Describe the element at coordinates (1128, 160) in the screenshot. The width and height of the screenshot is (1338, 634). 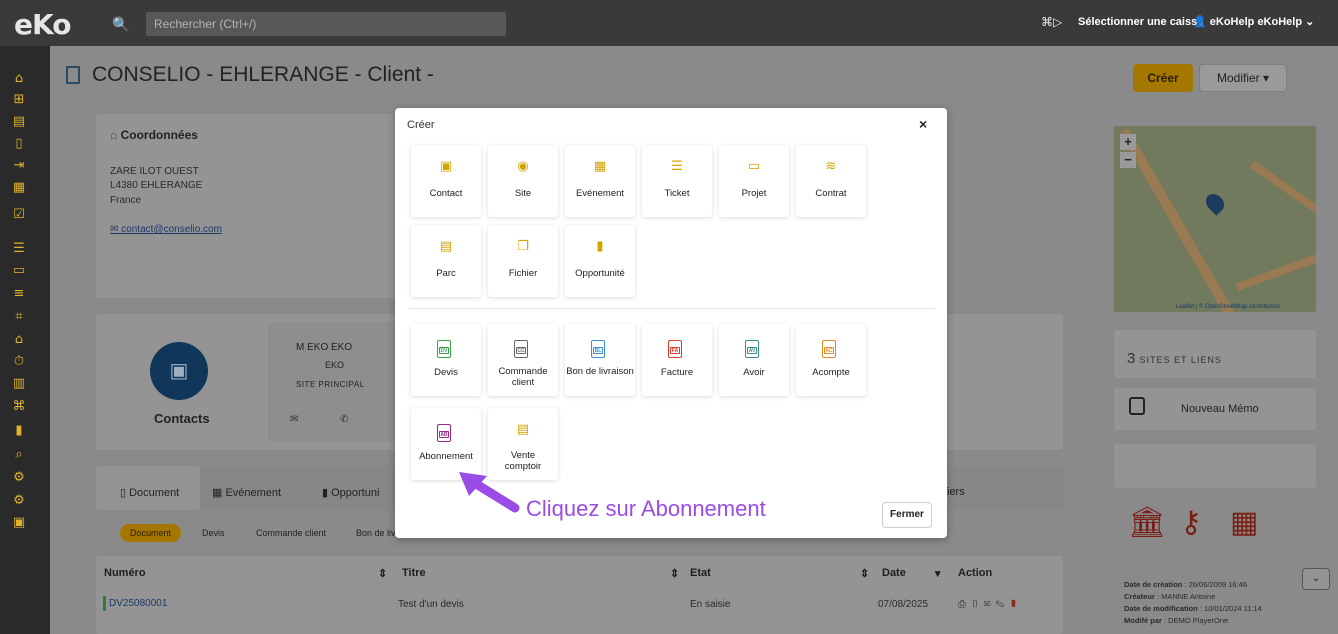
I see `zoom-out-button: −` at that location.